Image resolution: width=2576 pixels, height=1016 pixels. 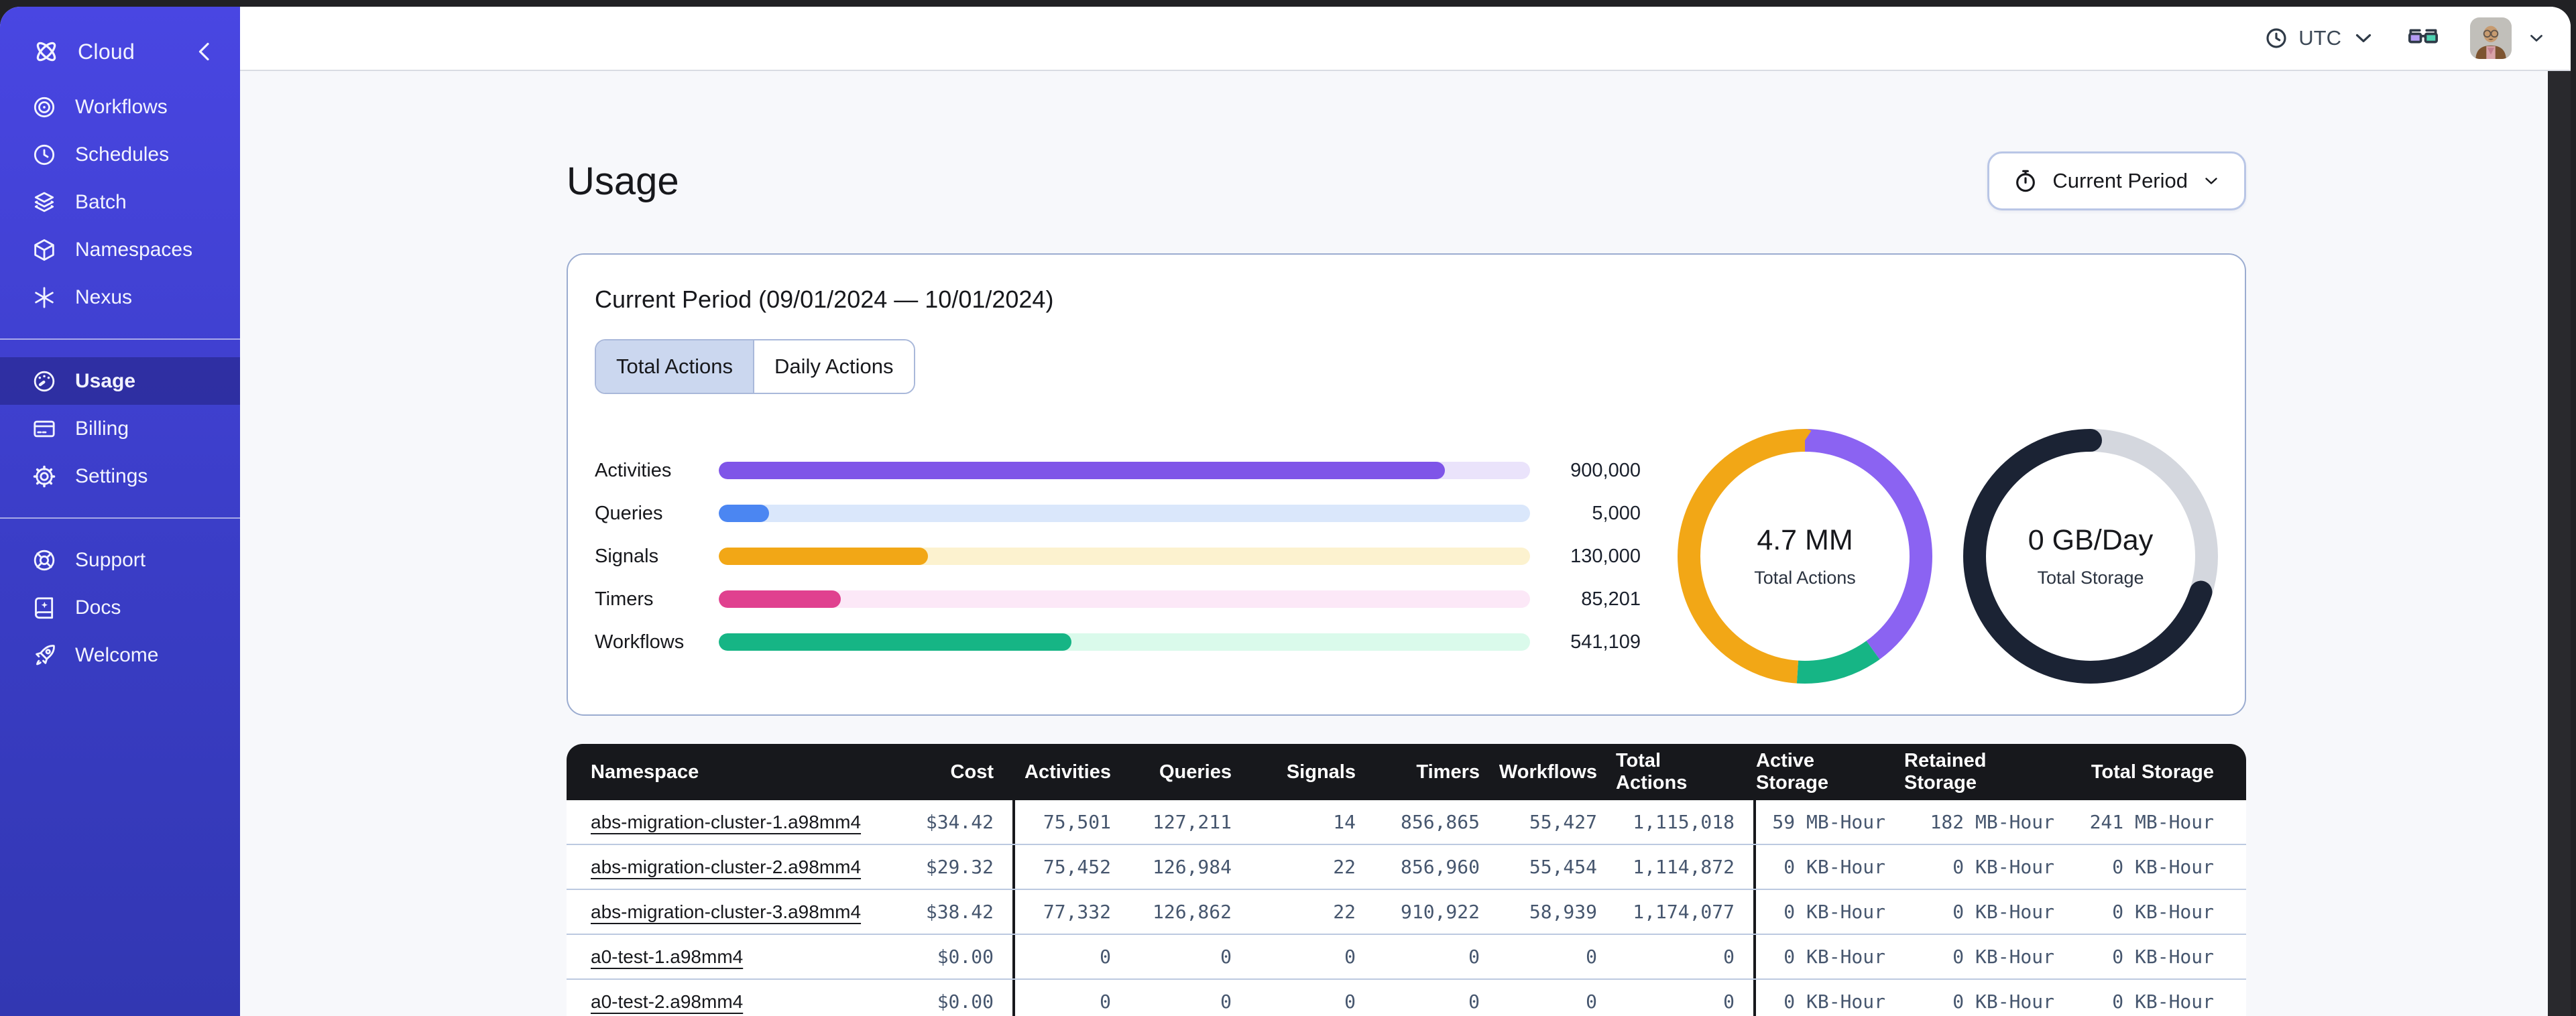 What do you see at coordinates (2152, 772) in the screenshot?
I see `column-header-total-storage: Total Storage` at bounding box center [2152, 772].